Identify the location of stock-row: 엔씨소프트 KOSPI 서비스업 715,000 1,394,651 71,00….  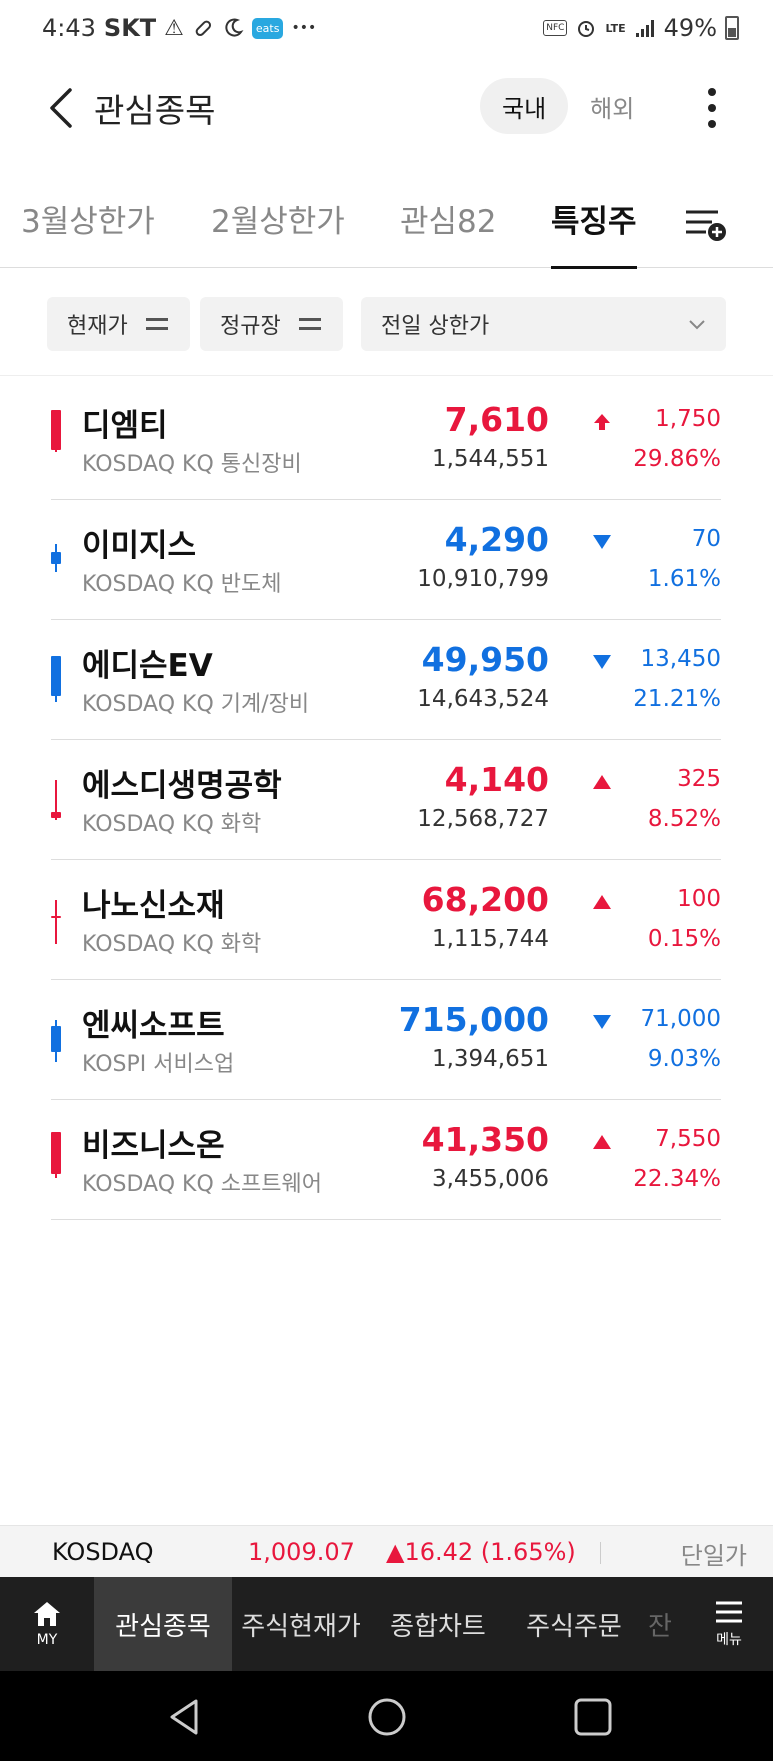
(386, 1040).